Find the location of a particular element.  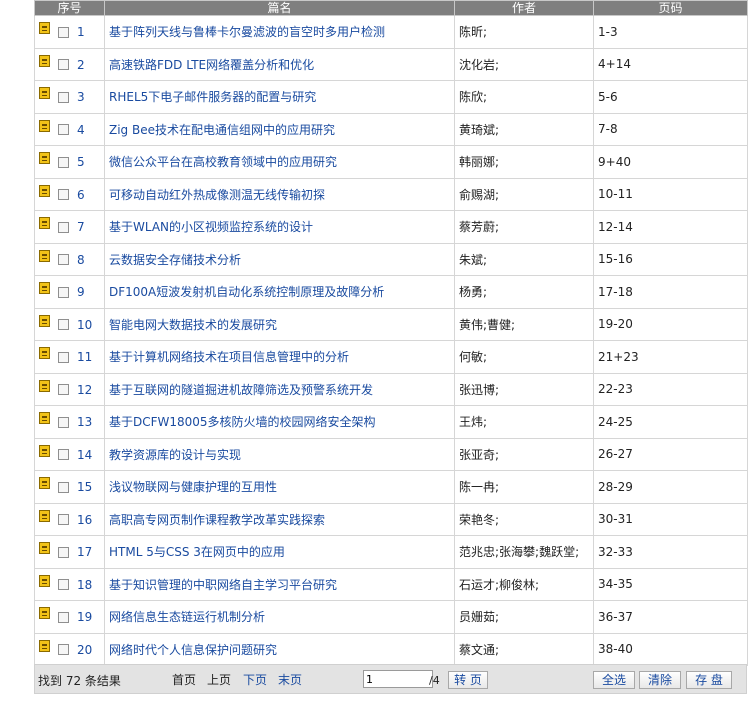

title-cell: 微信公众平台在高校教育领域中的应用研究 is located at coordinates (279, 162).